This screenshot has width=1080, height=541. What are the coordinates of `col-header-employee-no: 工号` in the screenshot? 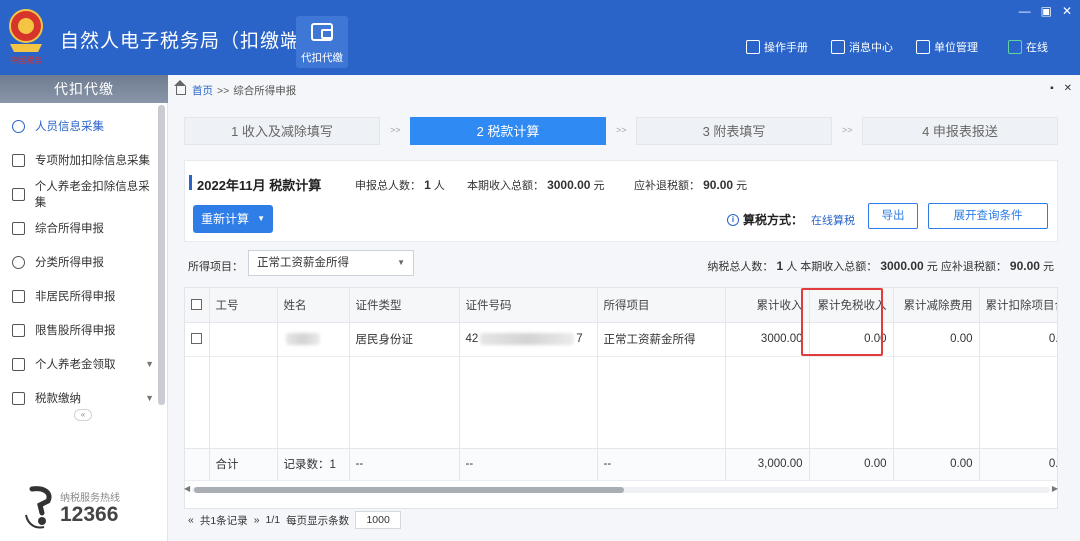 It's located at (243, 305).